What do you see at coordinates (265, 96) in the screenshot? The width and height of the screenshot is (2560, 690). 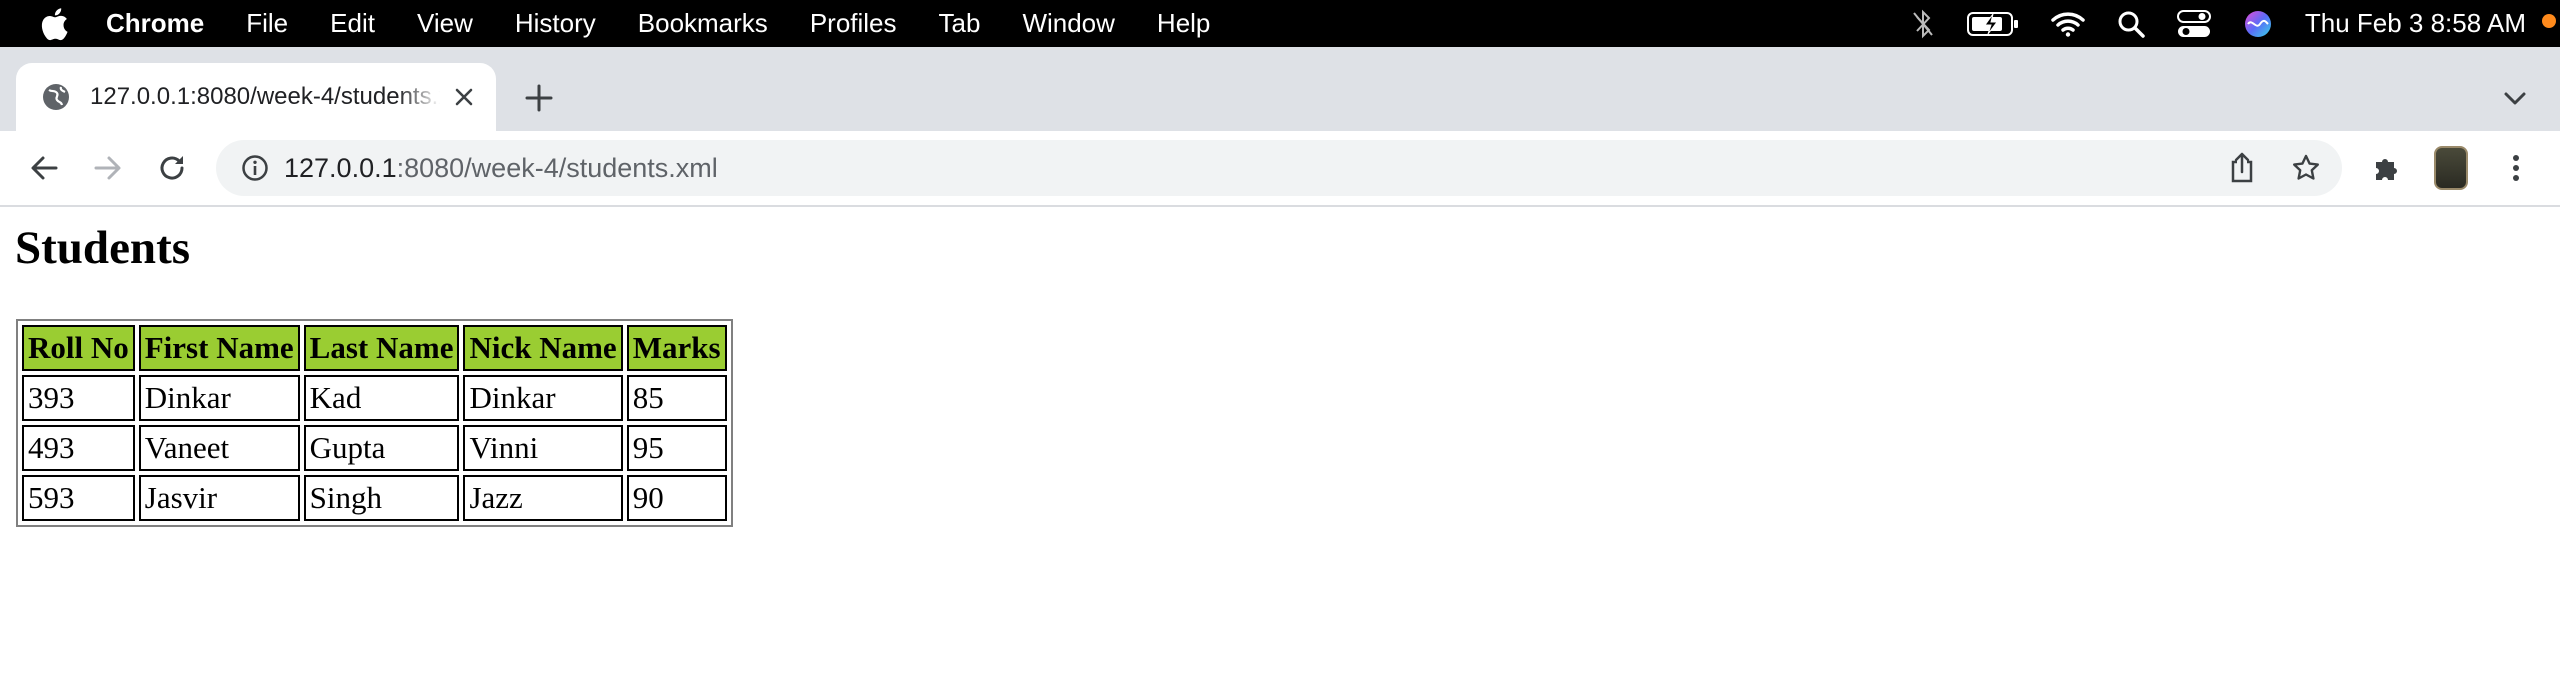 I see `tab-title: 127.0.0.1:8080/week-4/students.xml` at bounding box center [265, 96].